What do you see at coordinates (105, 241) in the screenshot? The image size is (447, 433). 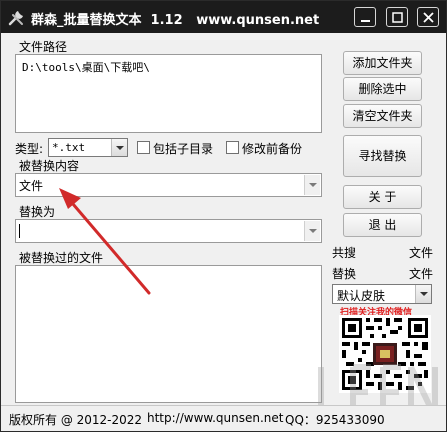 I see `annotation-arrow` at bounding box center [105, 241].